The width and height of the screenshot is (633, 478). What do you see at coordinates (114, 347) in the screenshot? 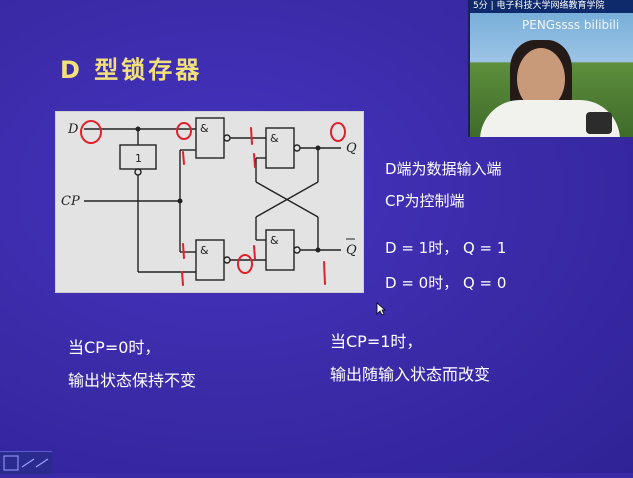
I see `text-cp0-title: 当CP=0时，` at bounding box center [114, 347].